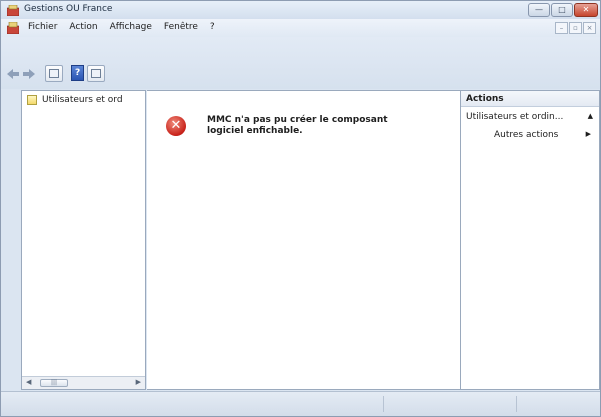  I want to click on mmc-app-icon, so click(13, 10).